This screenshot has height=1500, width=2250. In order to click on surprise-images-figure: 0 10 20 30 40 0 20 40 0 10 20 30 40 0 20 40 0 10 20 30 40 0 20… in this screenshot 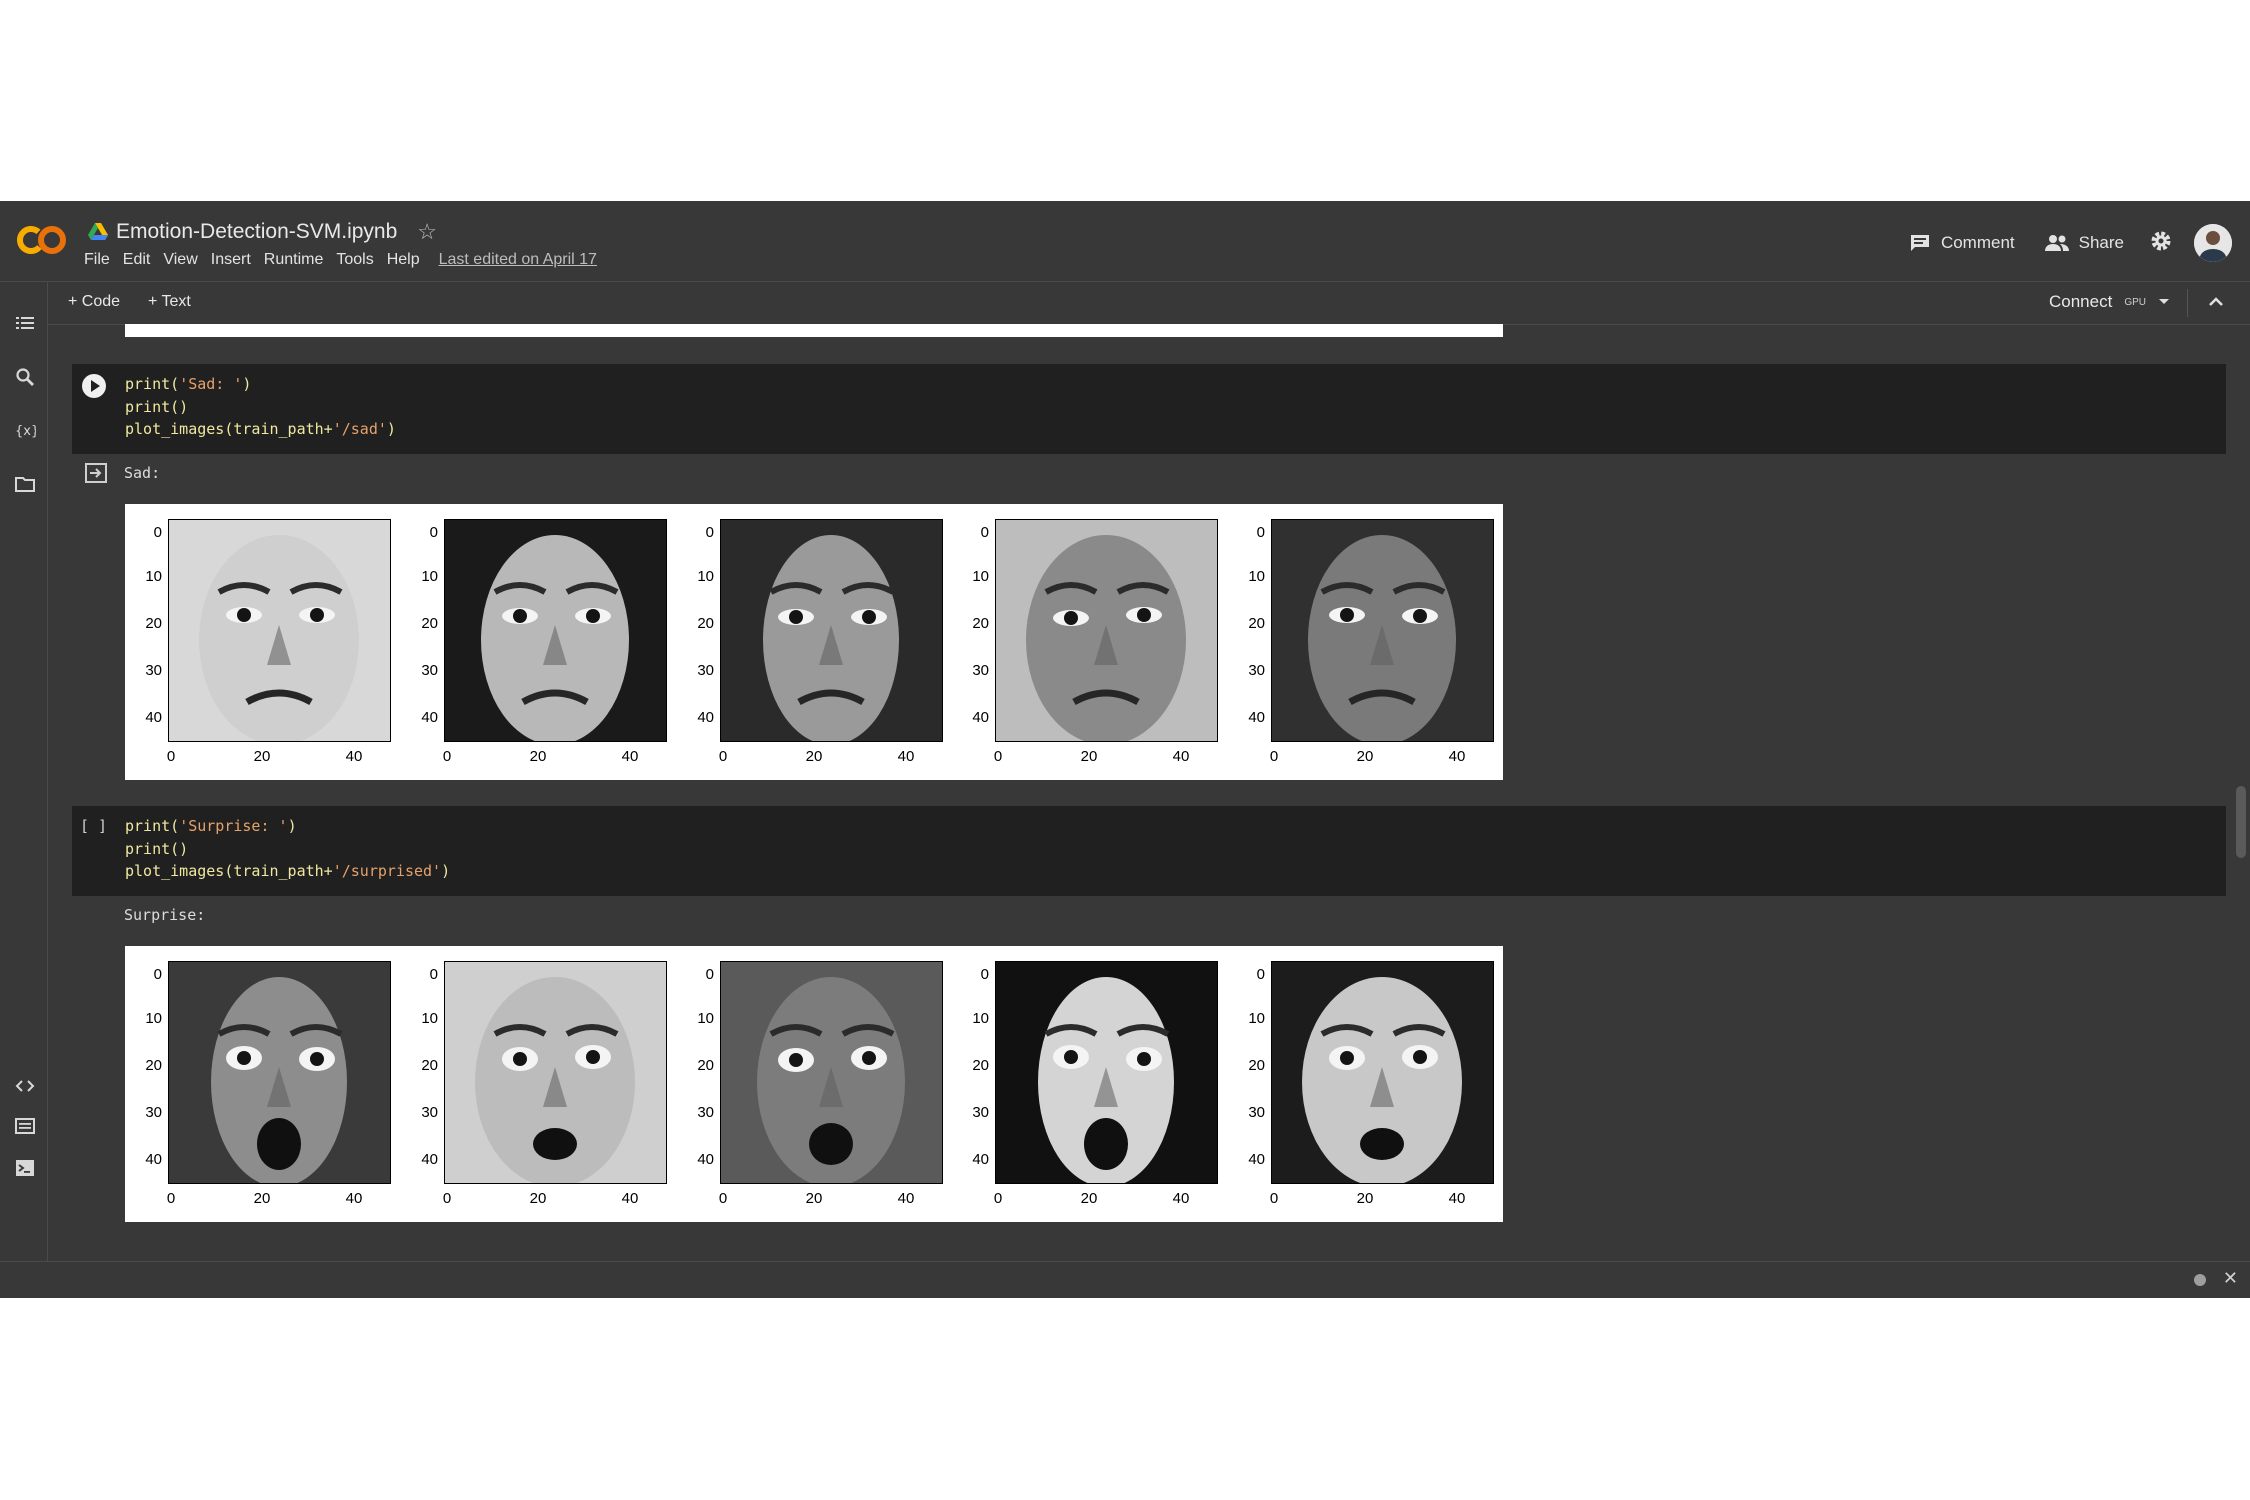, I will do `click(814, 1084)`.